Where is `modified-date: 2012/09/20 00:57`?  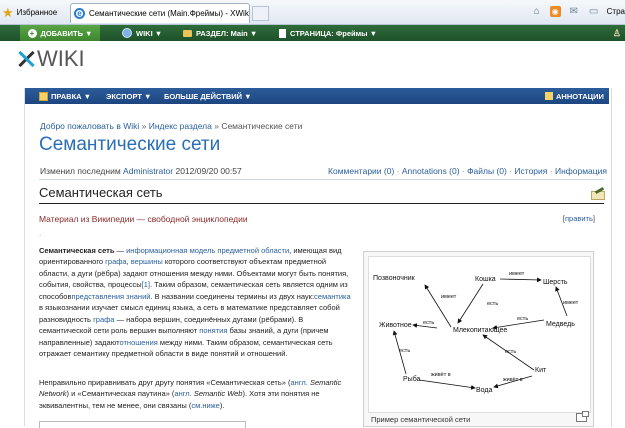 modified-date: 2012/09/20 00:57 is located at coordinates (208, 171).